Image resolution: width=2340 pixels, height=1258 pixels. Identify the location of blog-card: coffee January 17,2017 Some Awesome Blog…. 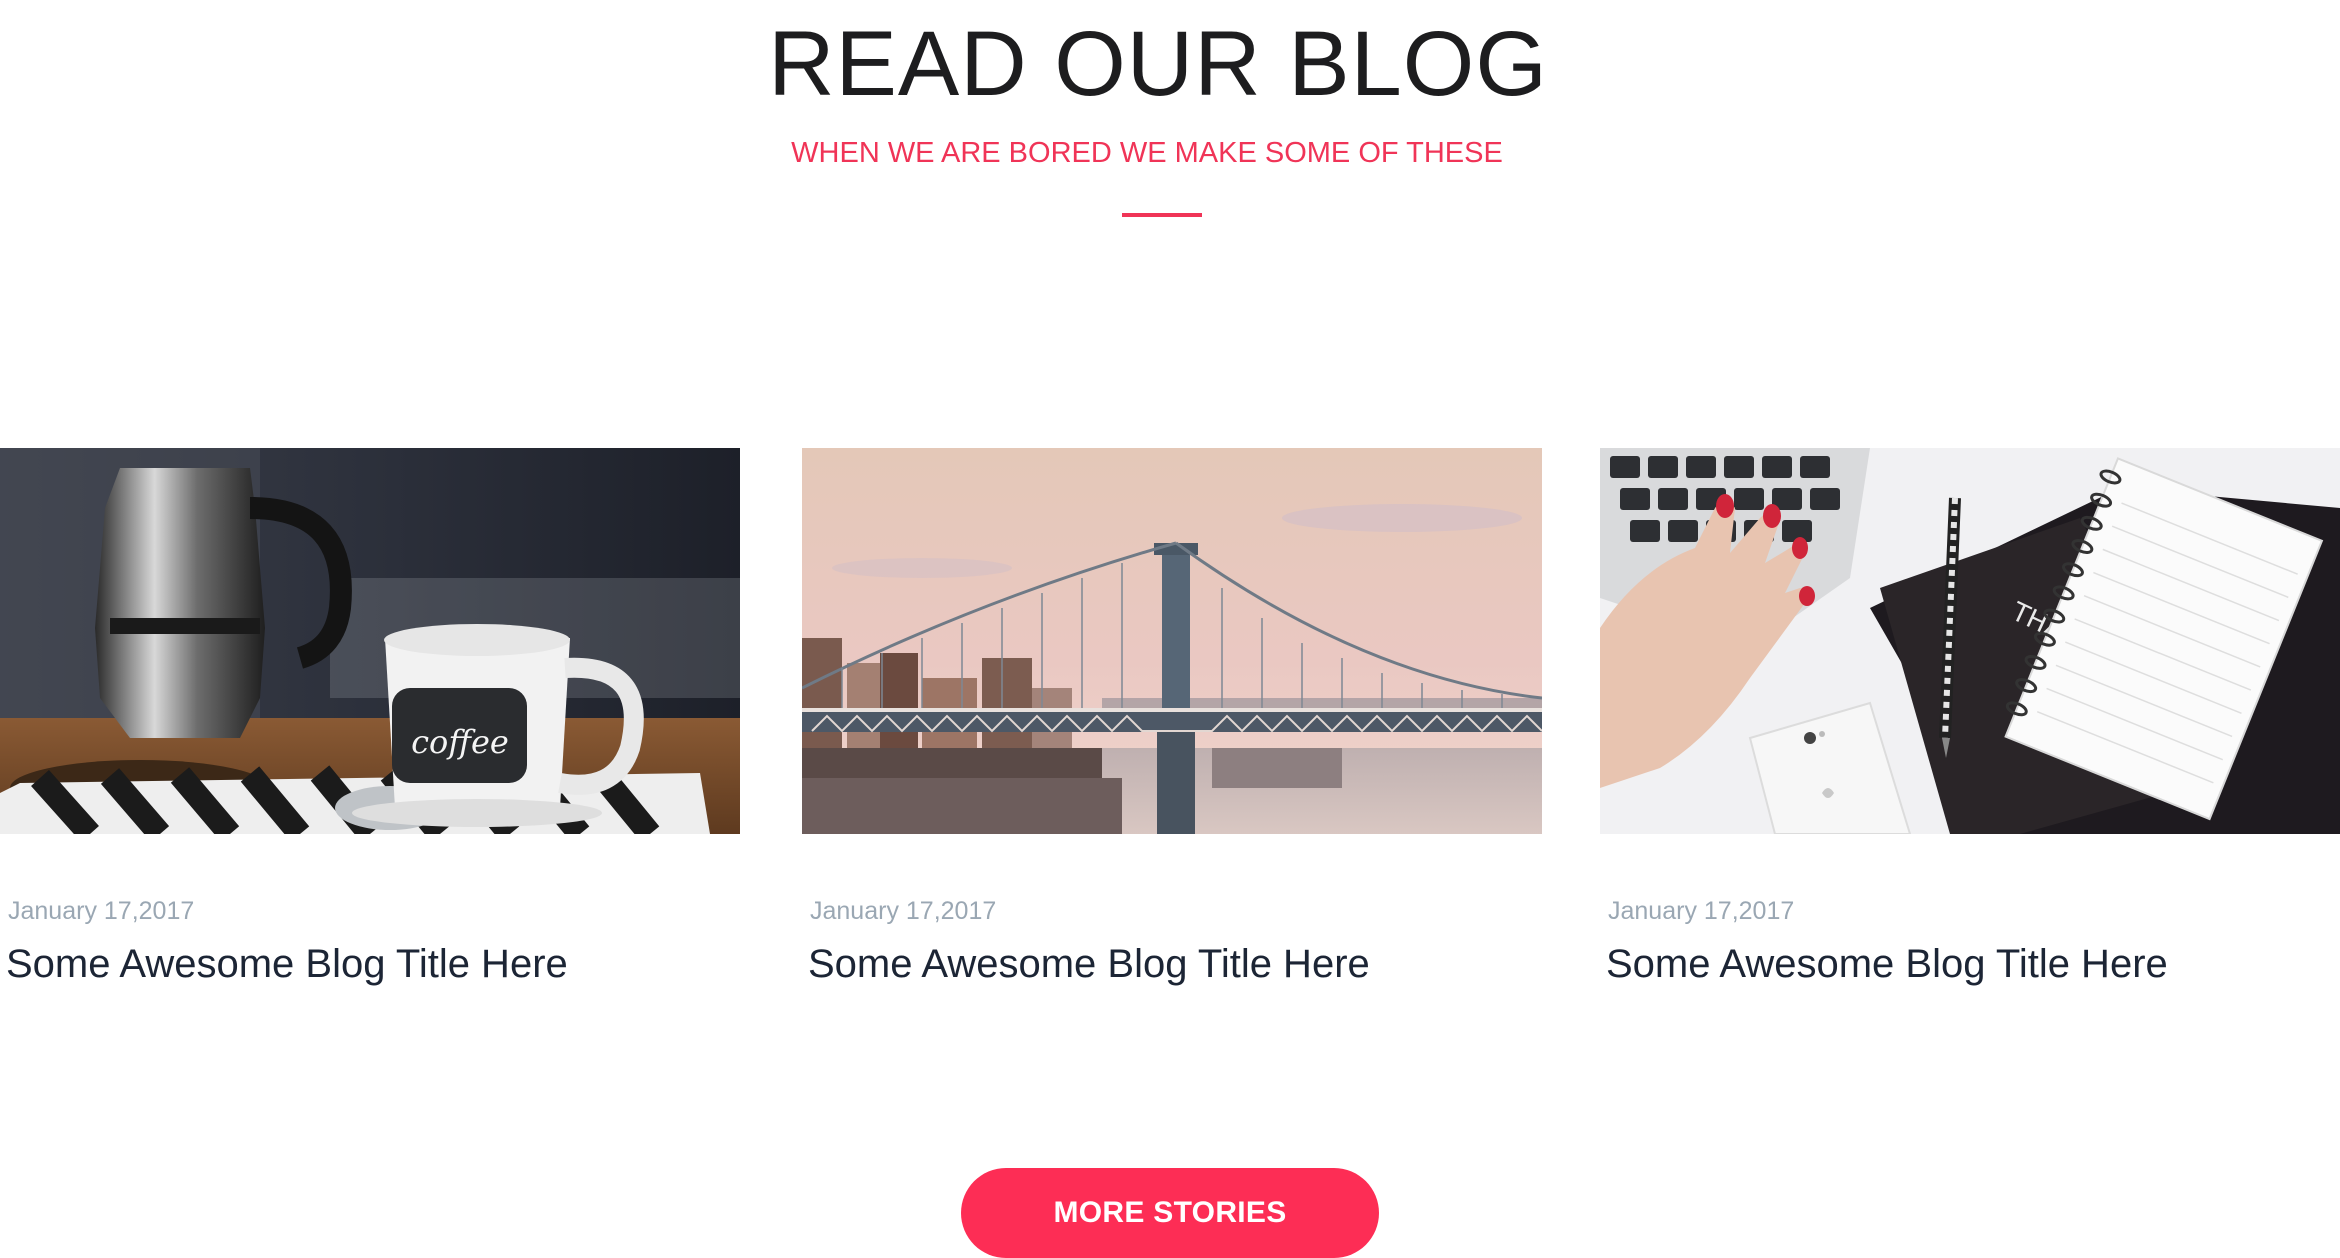
(370, 718).